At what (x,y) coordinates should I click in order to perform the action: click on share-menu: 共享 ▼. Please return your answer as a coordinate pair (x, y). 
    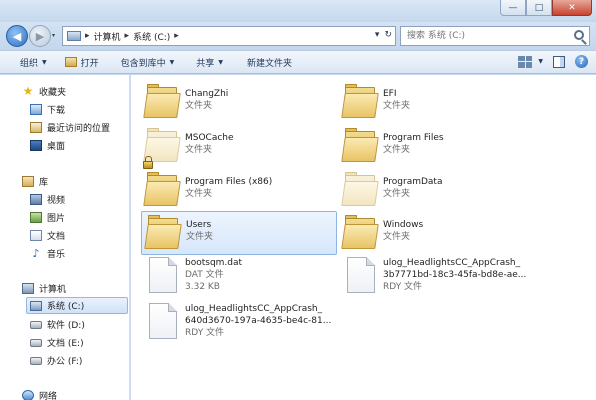
    Looking at the image, I should click on (209, 62).